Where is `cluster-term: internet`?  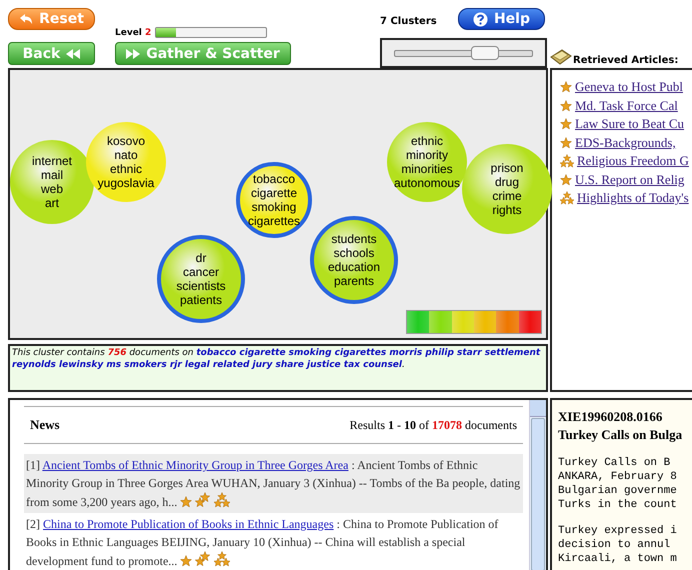
cluster-term: internet is located at coordinates (52, 161).